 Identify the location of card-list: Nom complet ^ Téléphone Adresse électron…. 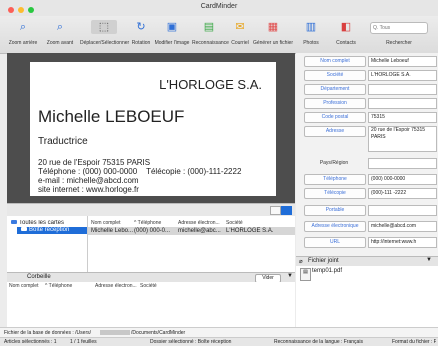
(191, 244).